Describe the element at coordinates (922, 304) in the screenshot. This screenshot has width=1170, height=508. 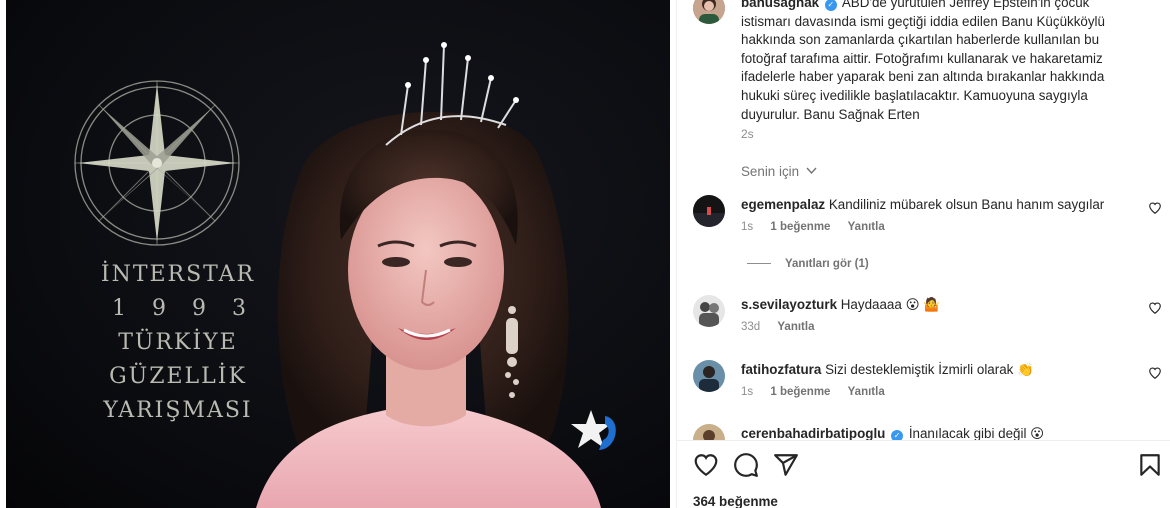
I see `comment-emoji: 😮 🤷` at that location.